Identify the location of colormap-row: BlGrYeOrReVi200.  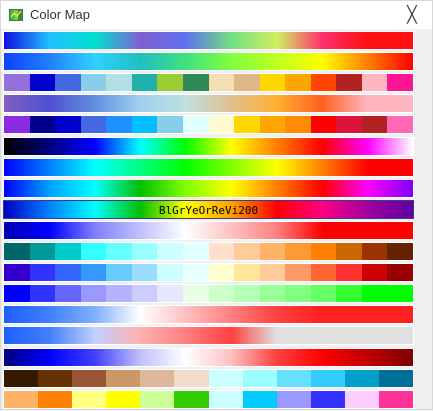
(208, 209).